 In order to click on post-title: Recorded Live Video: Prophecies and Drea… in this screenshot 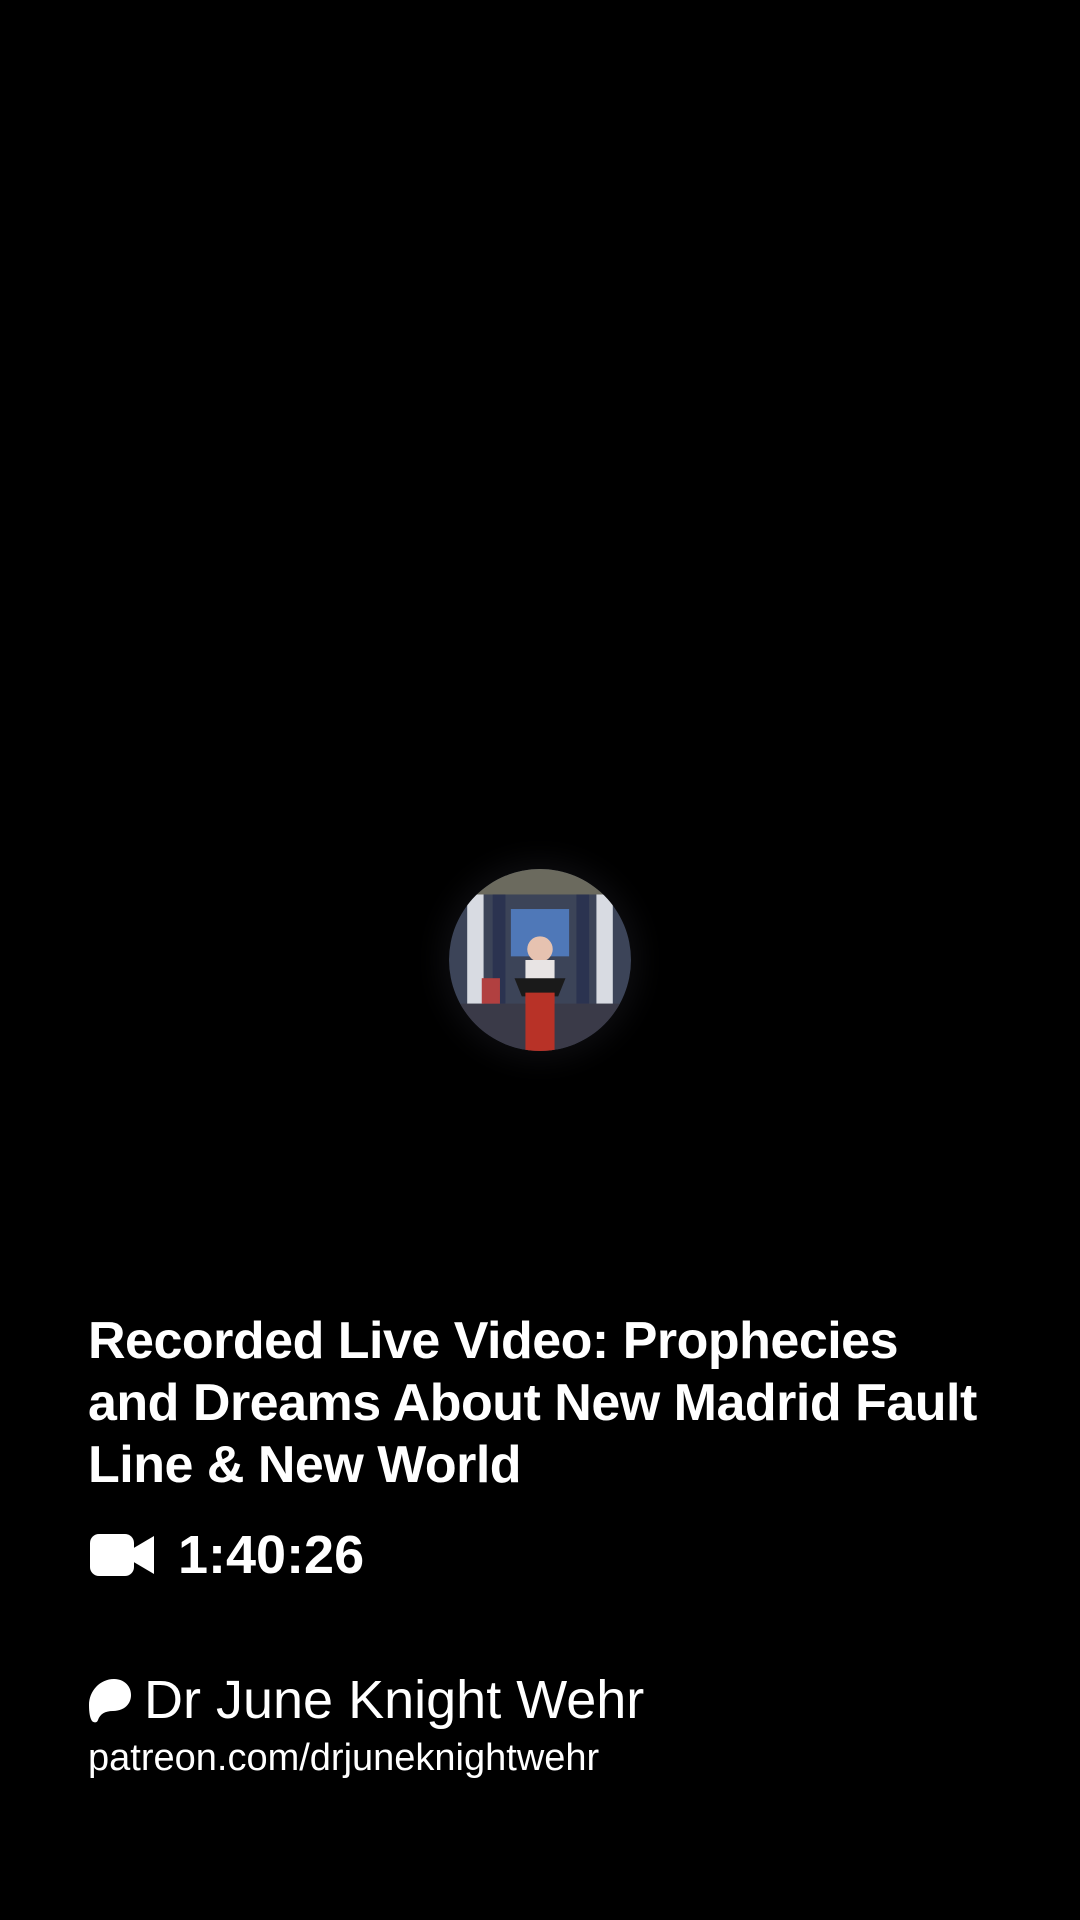, I will do `click(532, 1403)`.